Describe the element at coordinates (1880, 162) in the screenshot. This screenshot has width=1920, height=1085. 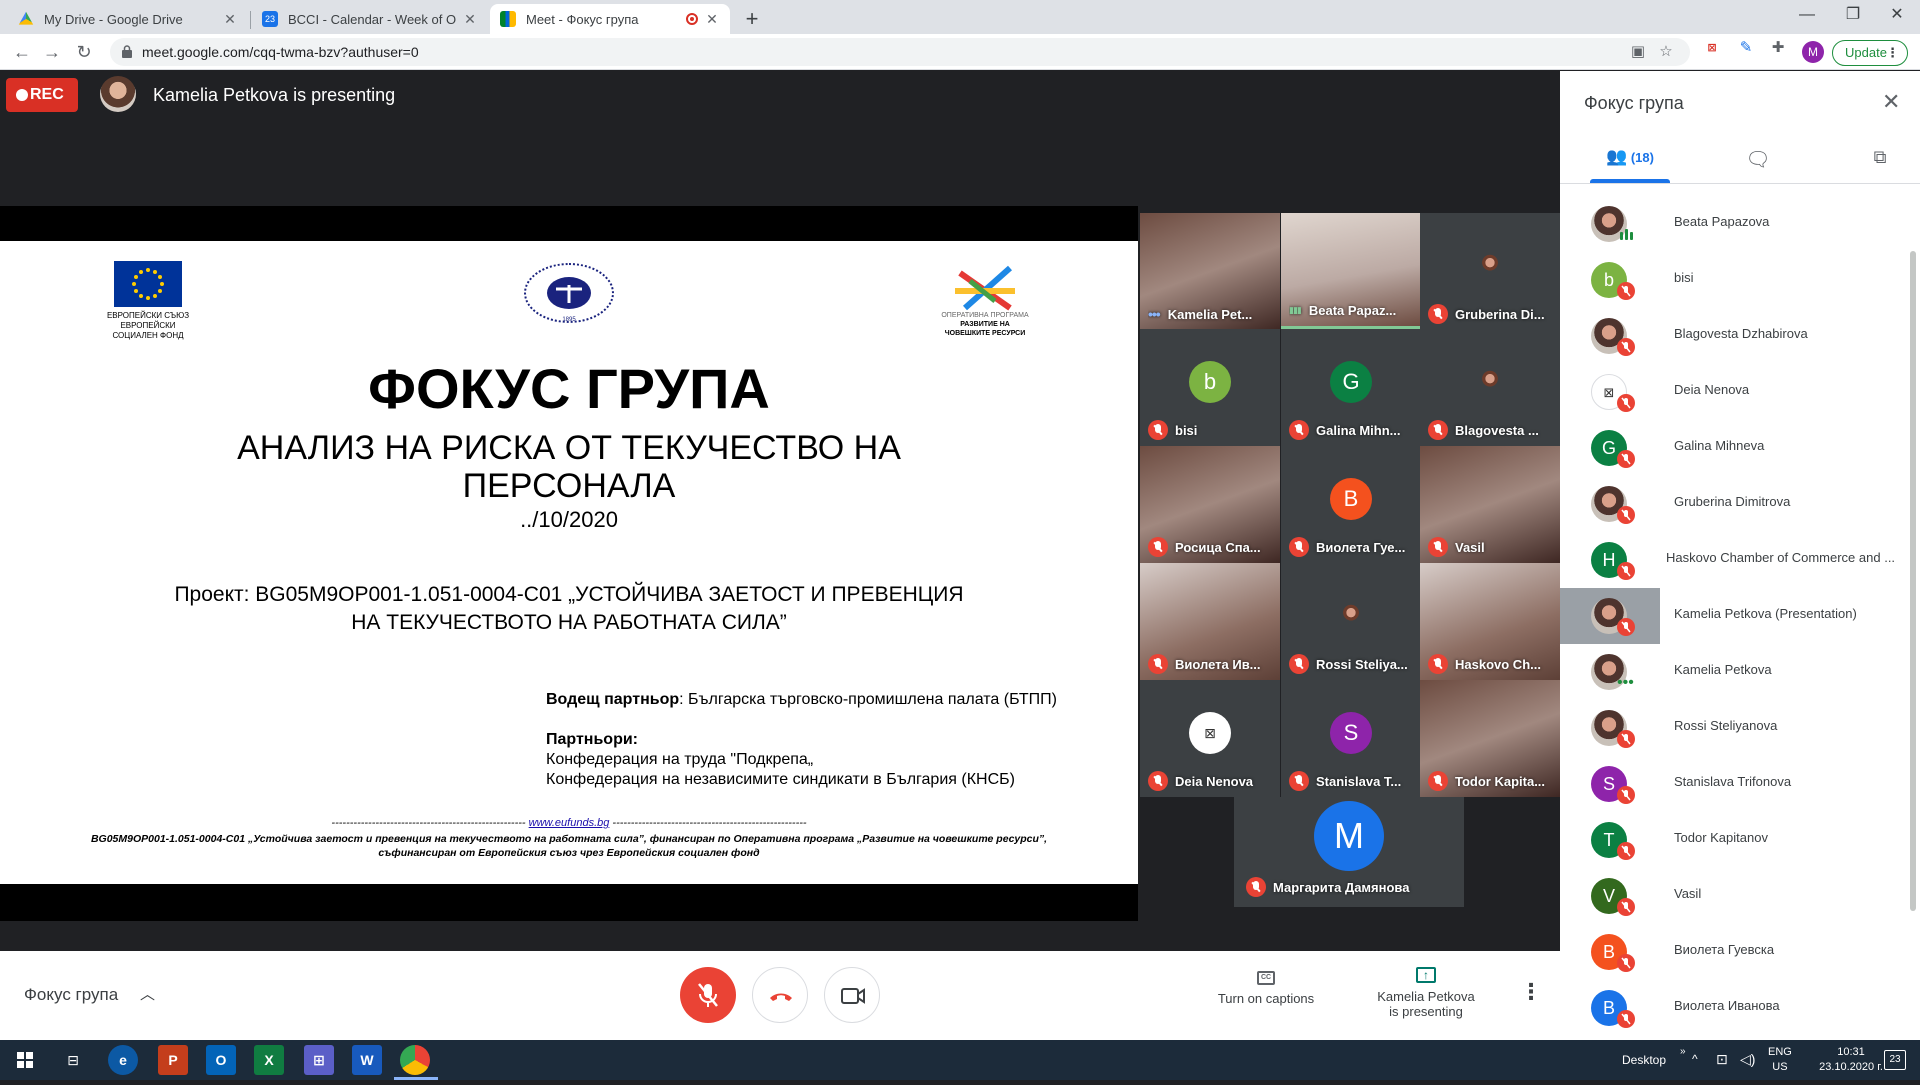
I see `activities-icon: ⧉` at that location.